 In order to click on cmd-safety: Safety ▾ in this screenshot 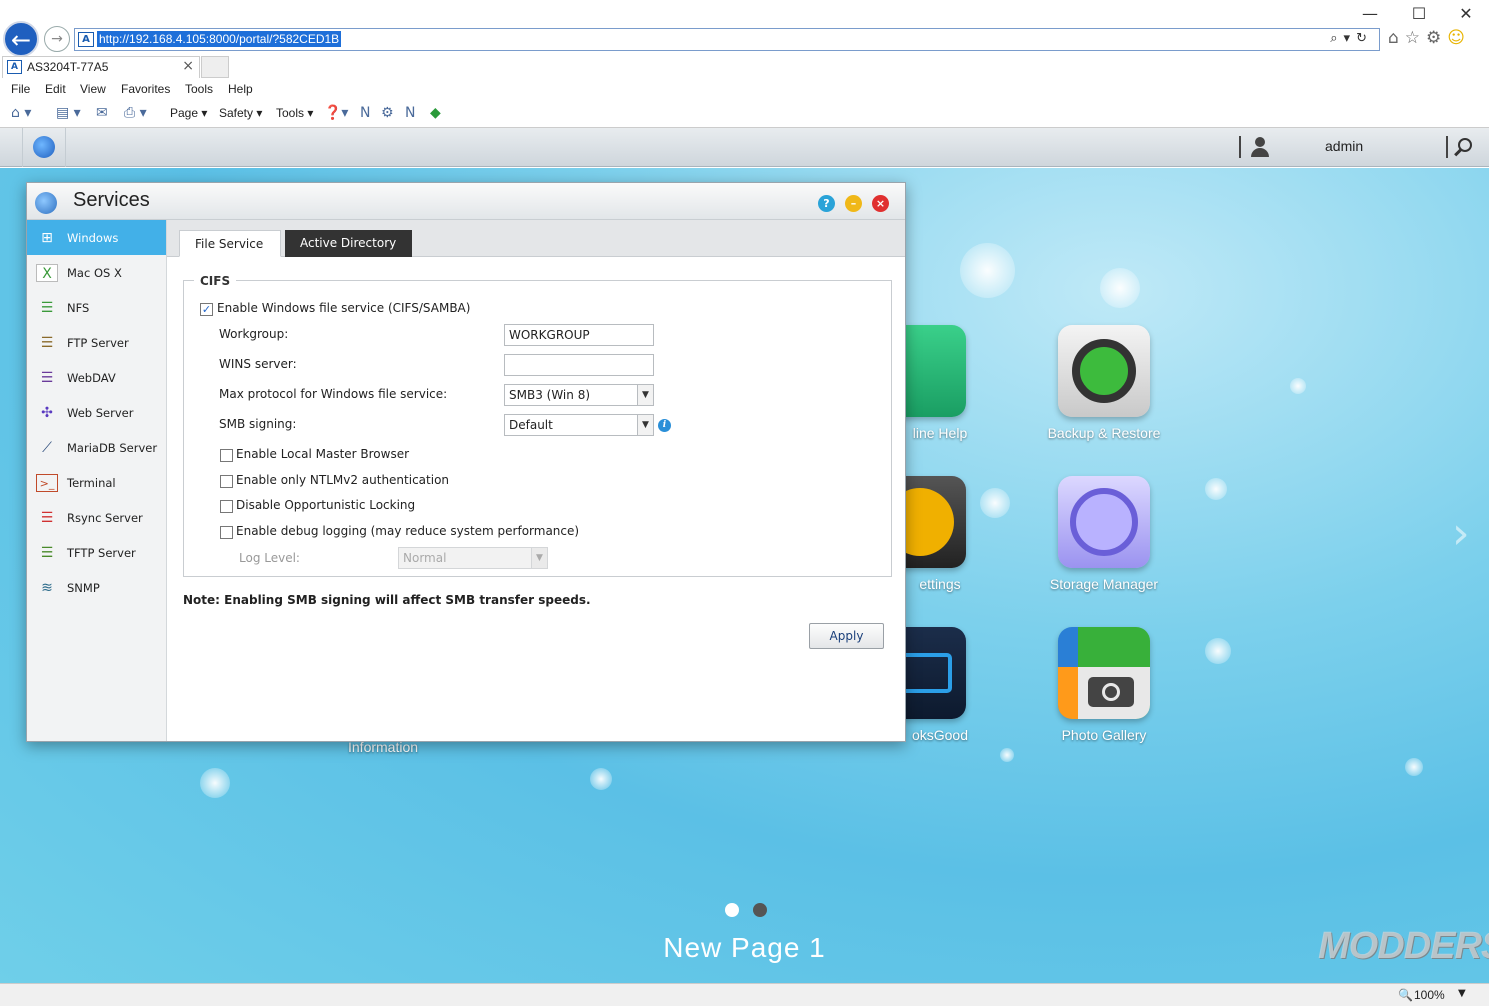, I will do `click(240, 113)`.